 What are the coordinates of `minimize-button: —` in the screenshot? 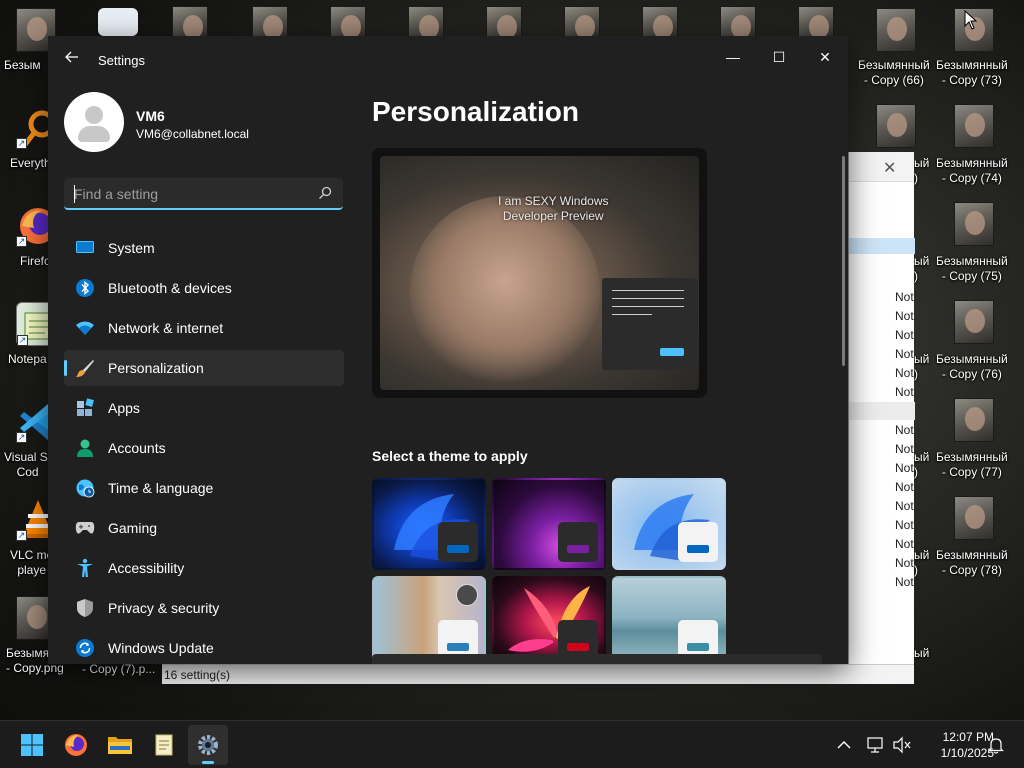 It's located at (733, 57).